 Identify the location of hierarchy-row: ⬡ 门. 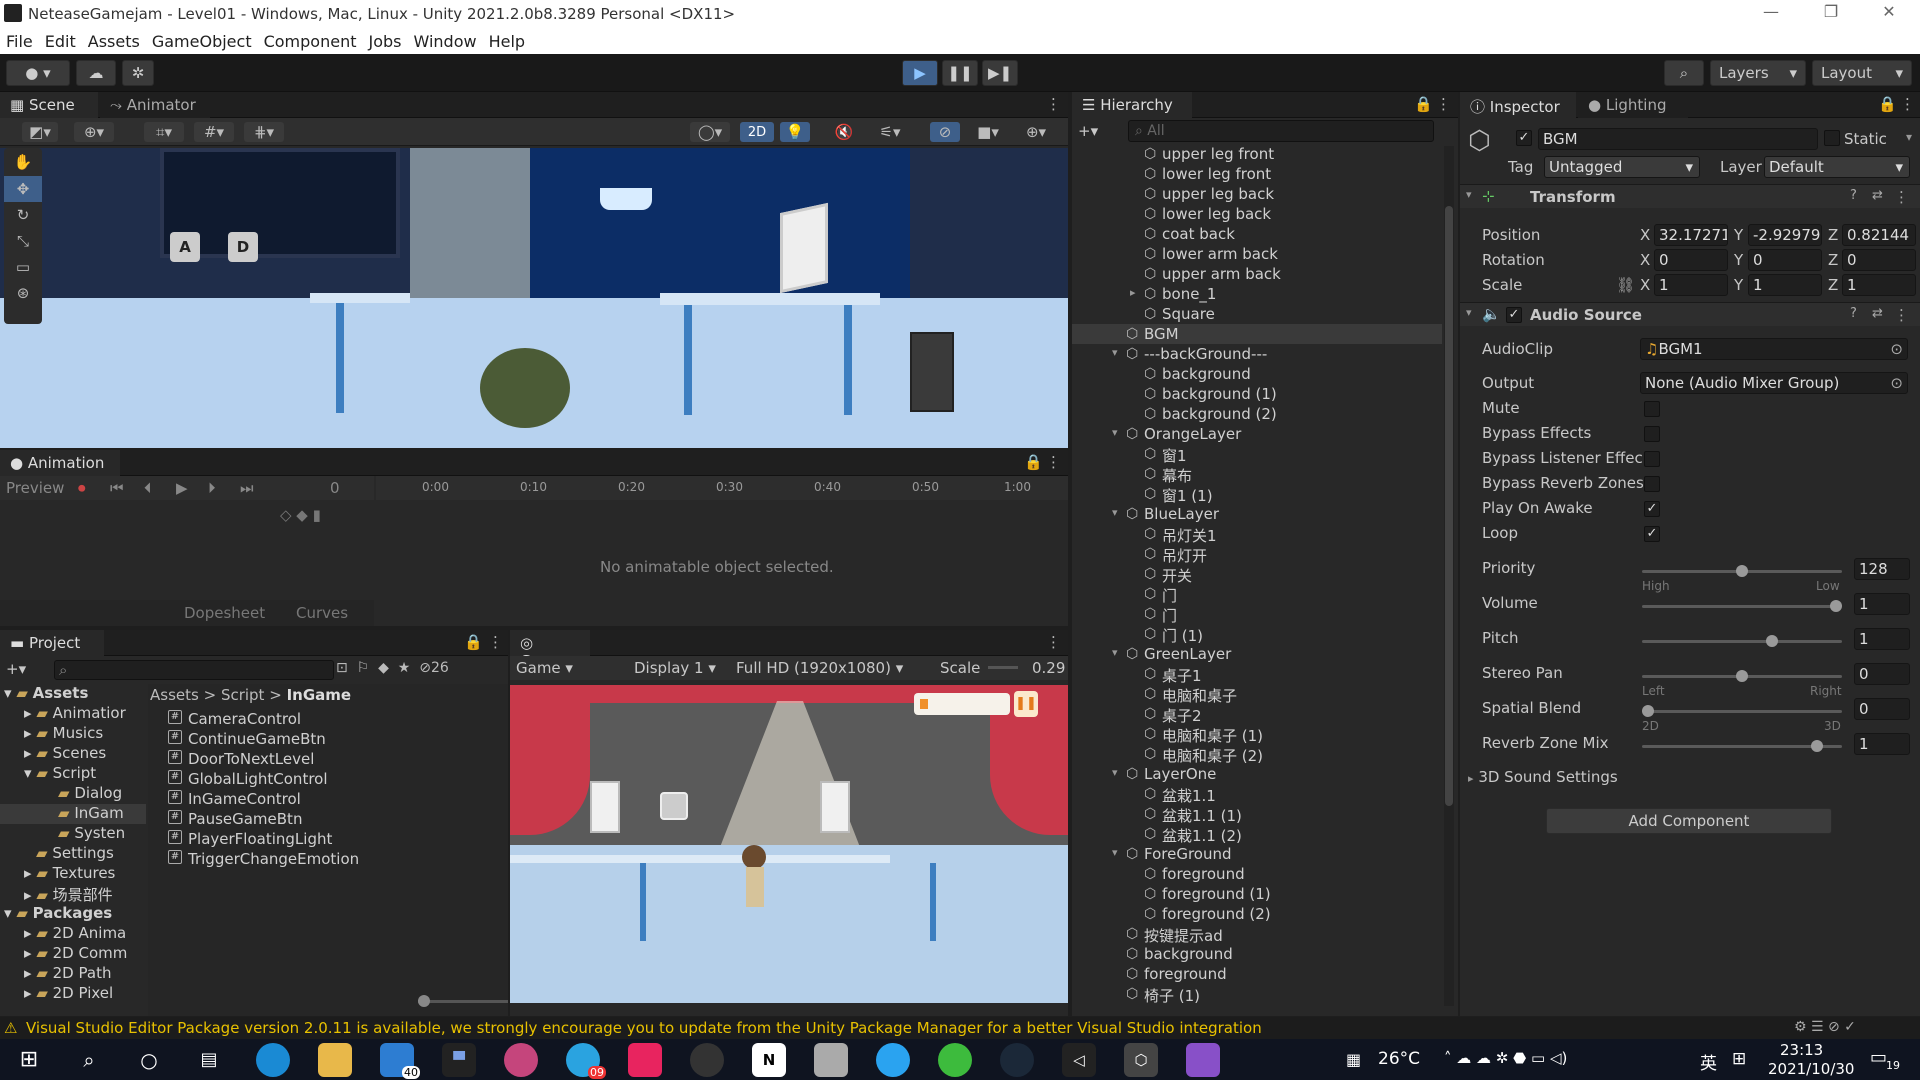
(1257, 594).